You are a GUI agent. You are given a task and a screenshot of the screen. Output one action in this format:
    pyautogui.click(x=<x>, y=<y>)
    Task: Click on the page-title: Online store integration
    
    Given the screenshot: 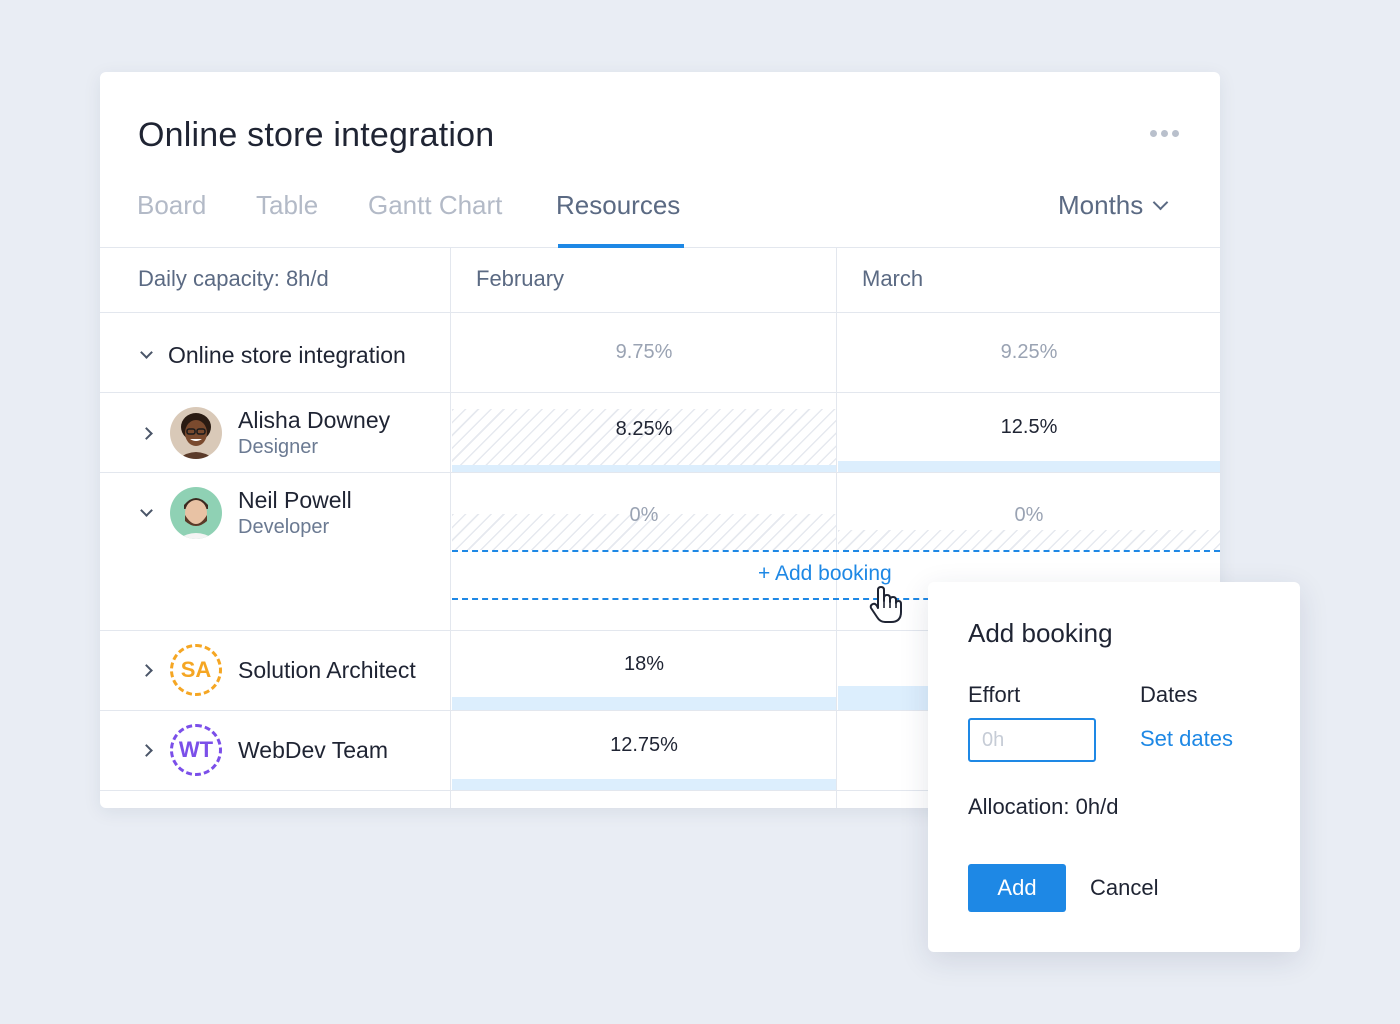 What is the action you would take?
    pyautogui.click(x=316, y=135)
    